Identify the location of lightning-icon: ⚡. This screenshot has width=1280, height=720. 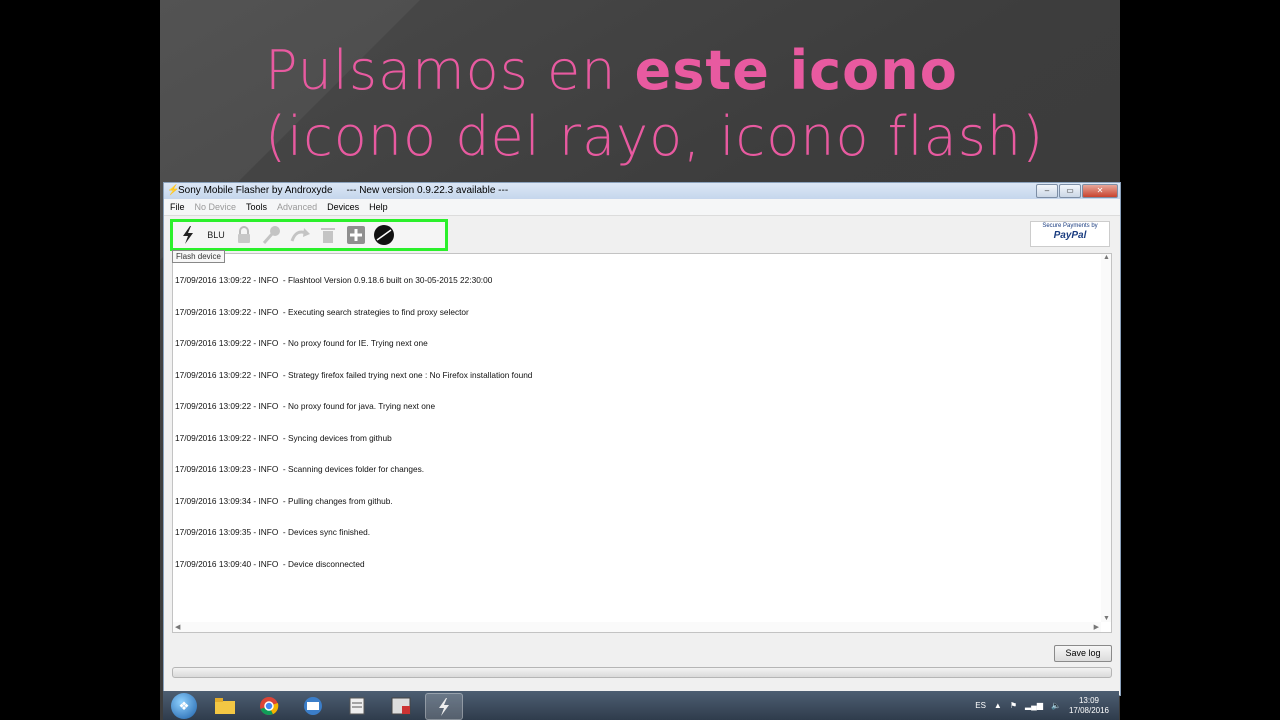
(173, 190).